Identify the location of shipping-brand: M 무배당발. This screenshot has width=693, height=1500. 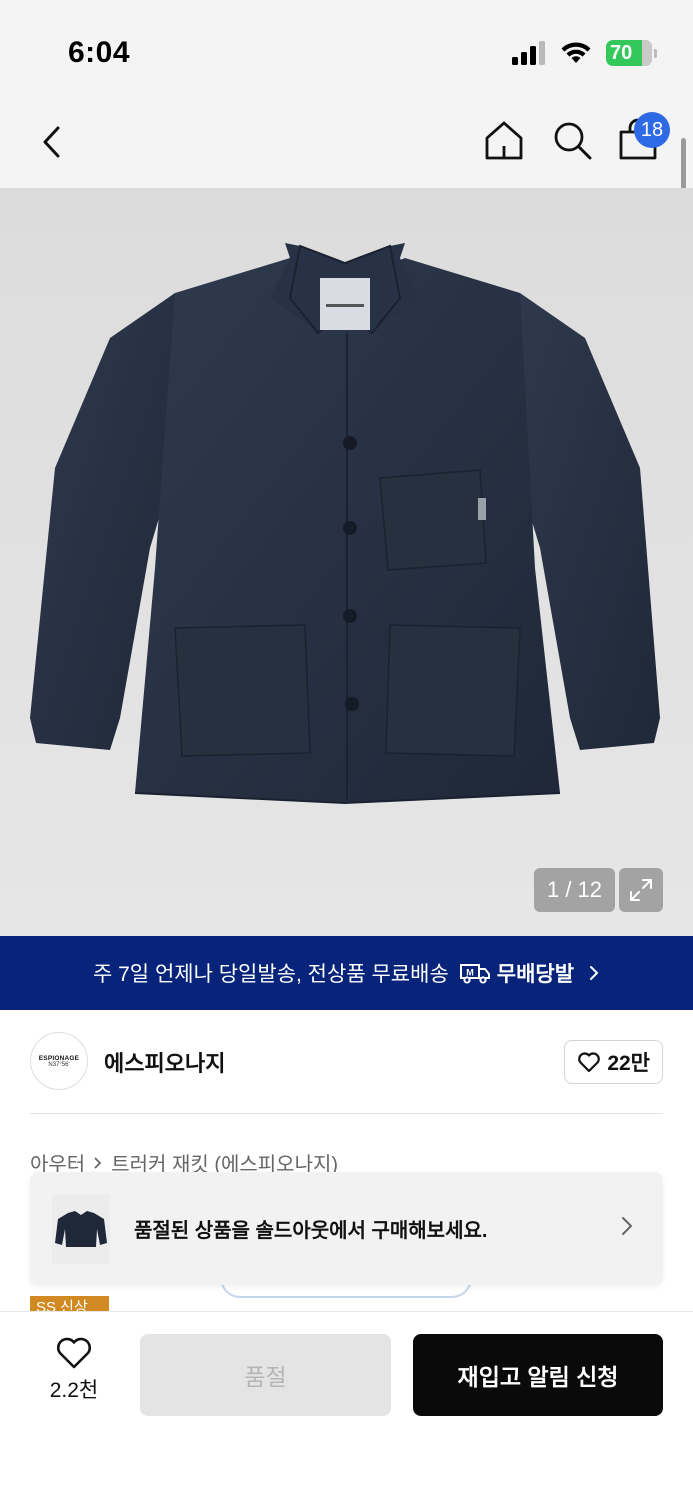
(516, 973).